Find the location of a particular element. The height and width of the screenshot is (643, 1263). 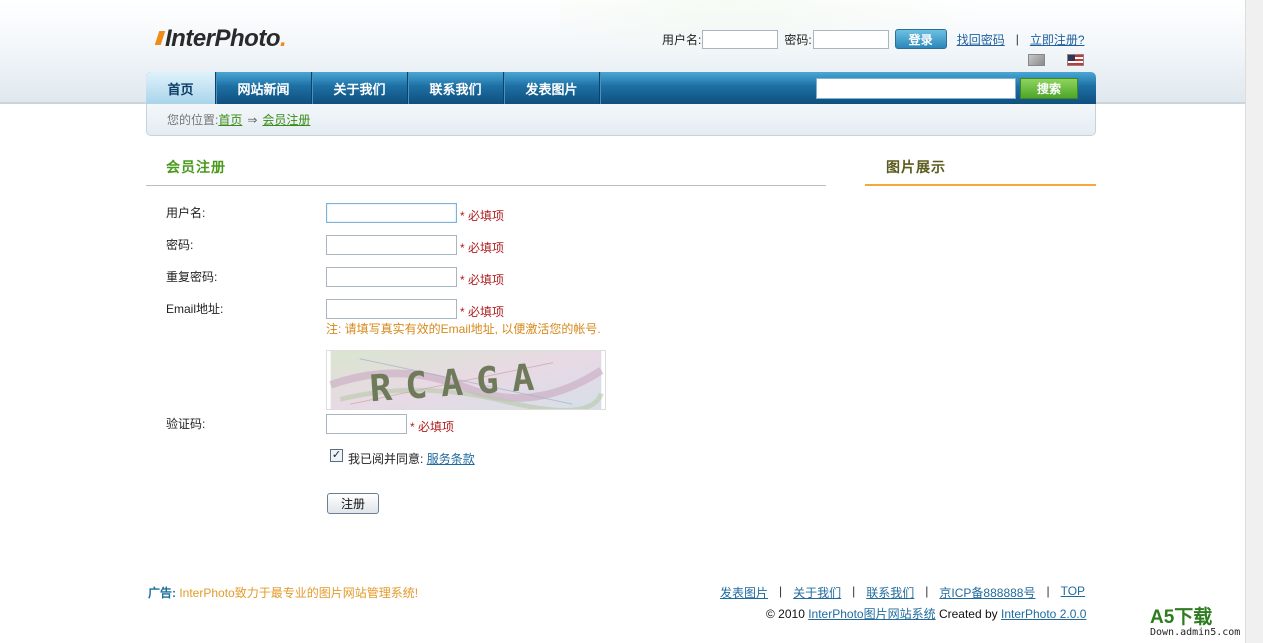

register-submit-button: 注册 is located at coordinates (353, 503).